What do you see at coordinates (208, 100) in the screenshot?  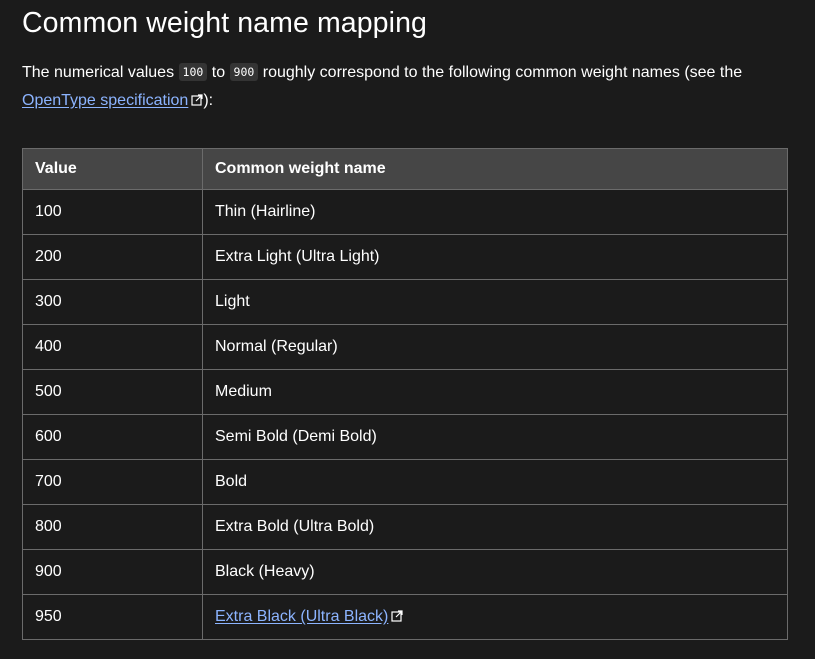 I see `intro-text-end: ):` at bounding box center [208, 100].